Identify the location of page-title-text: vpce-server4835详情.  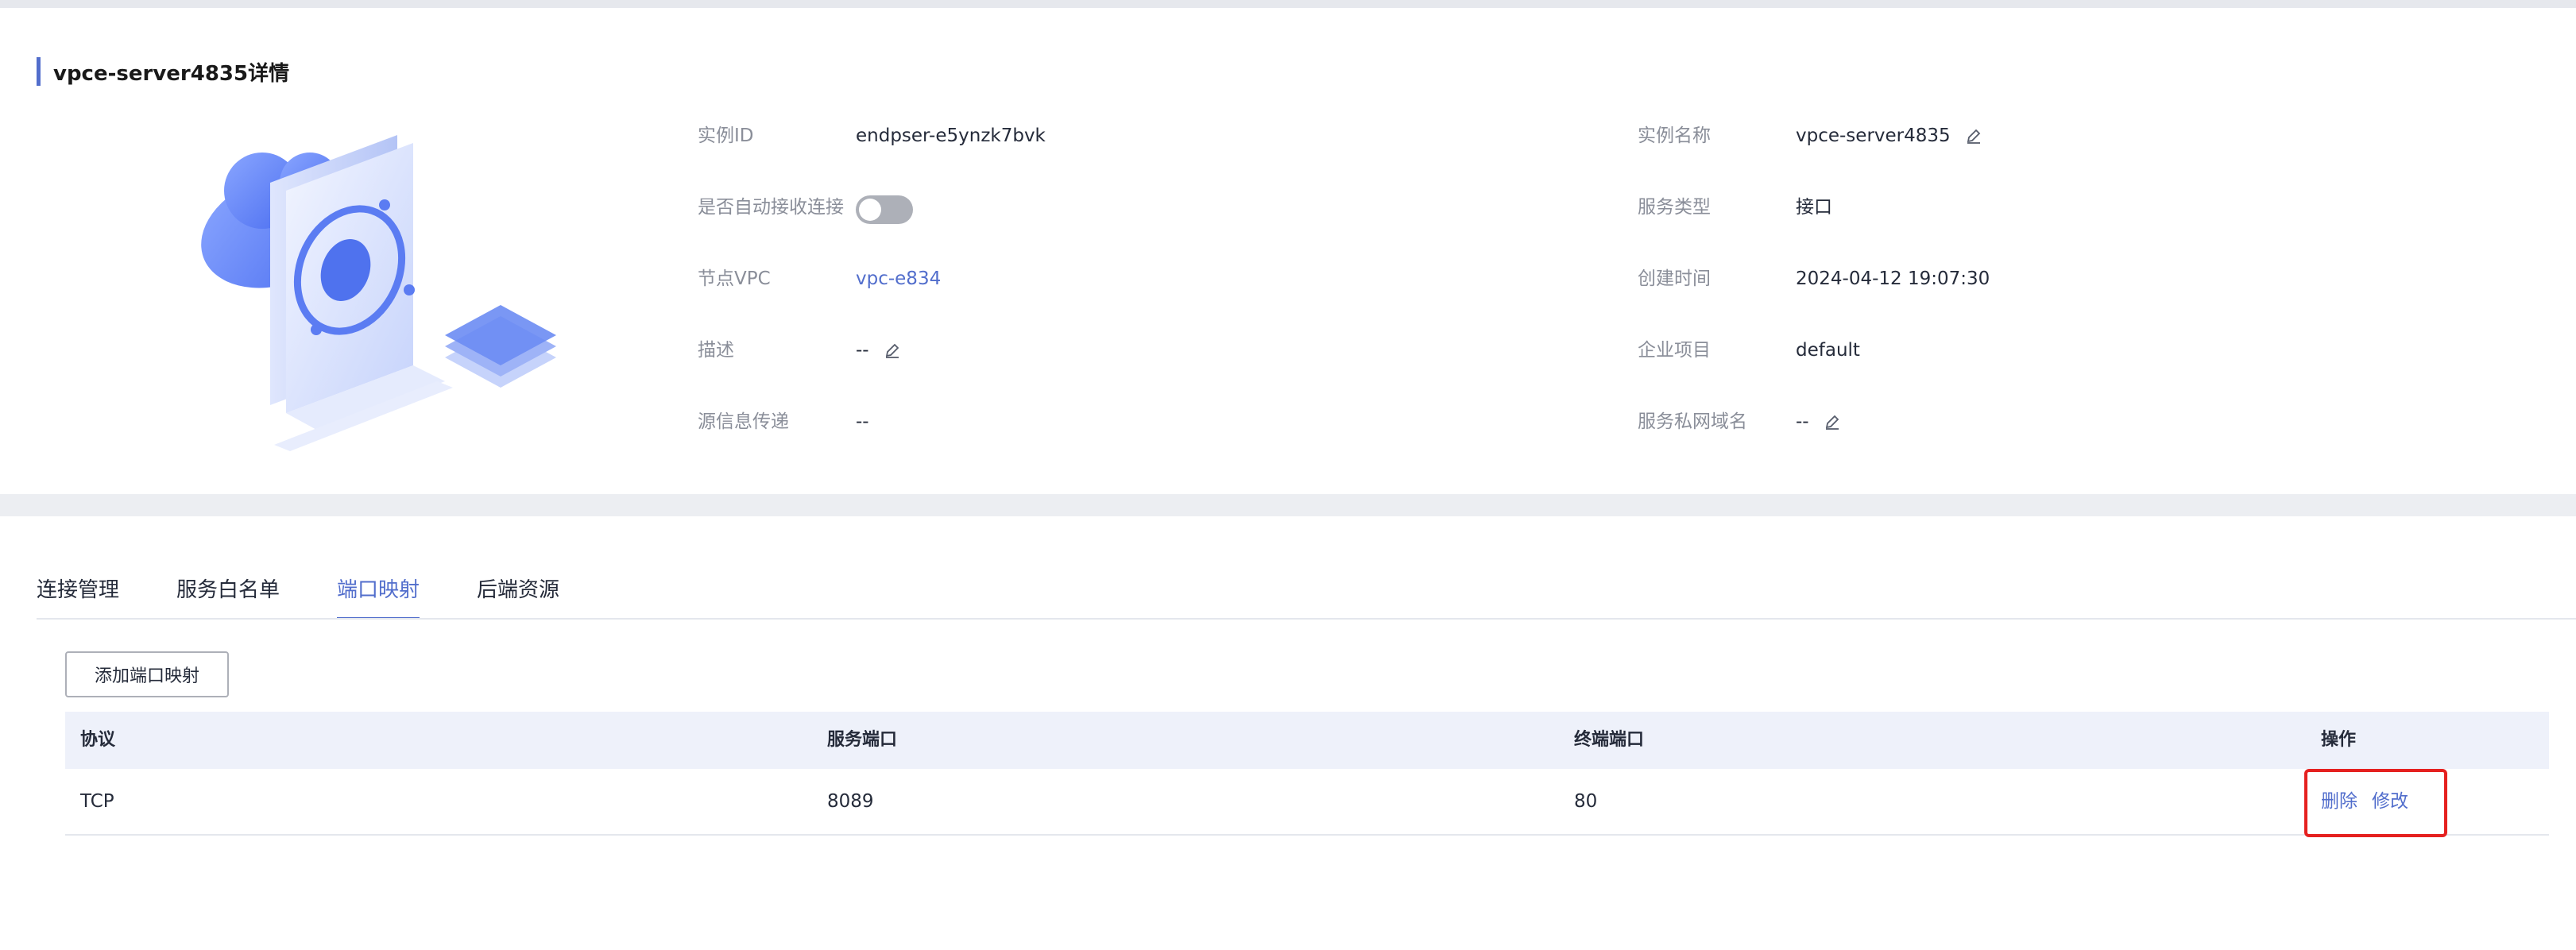
(171, 73).